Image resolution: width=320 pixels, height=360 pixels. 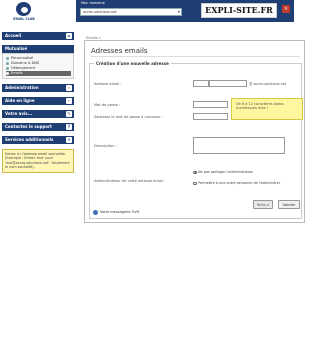 I want to click on email-field, so click(x=228, y=83).